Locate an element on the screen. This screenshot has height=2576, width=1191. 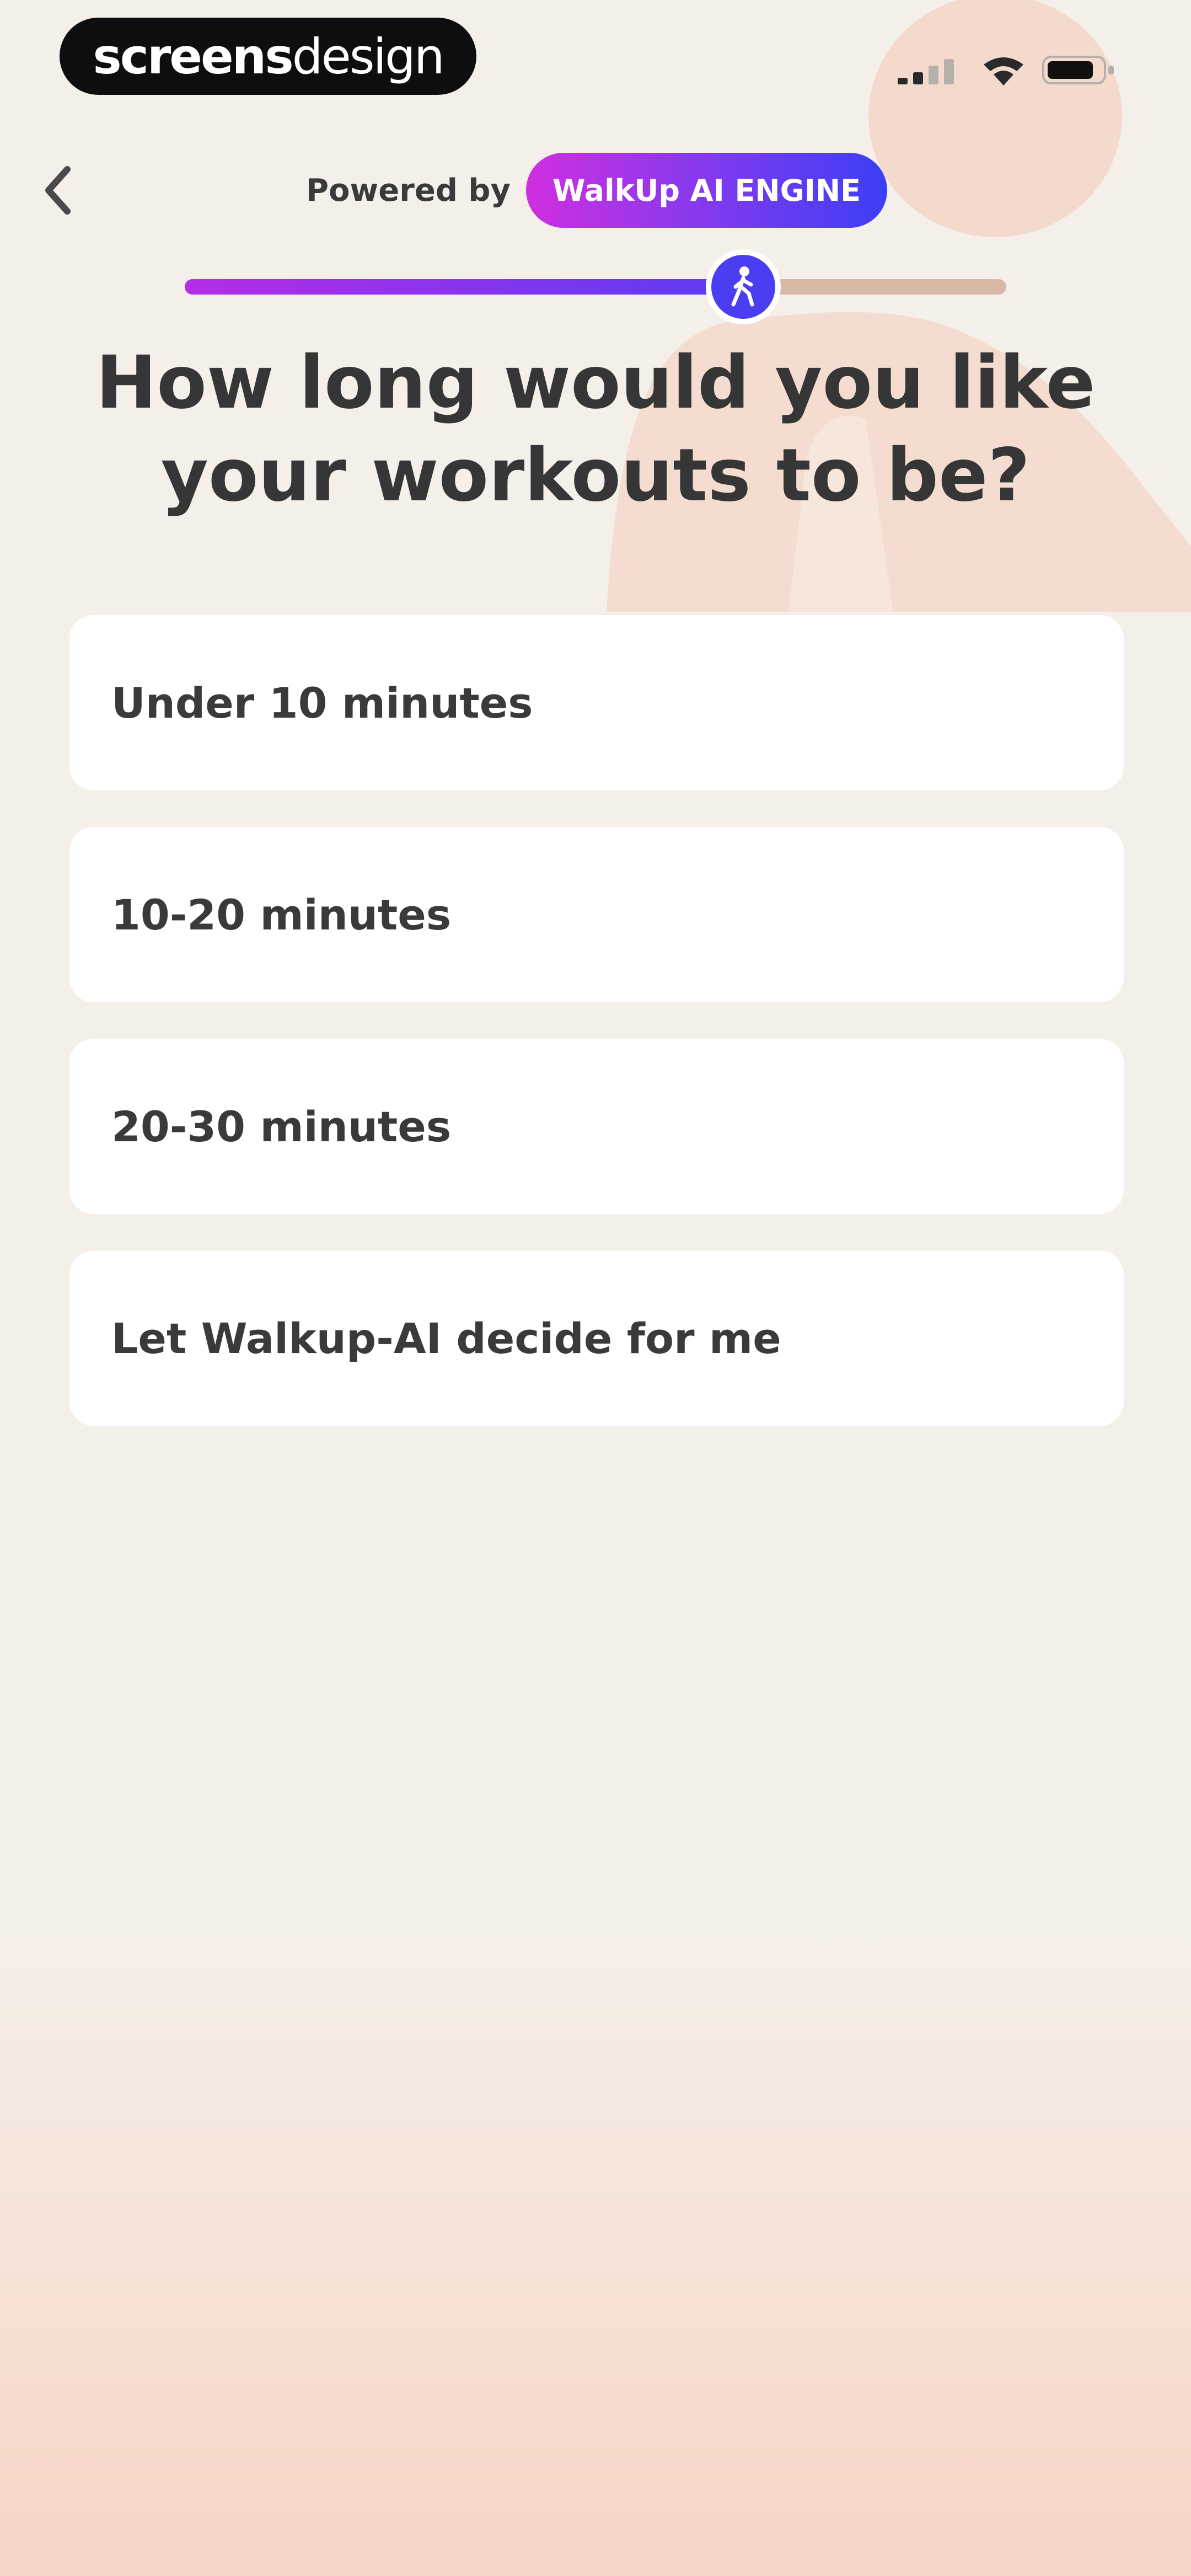
option-label: 10-20 minutes is located at coordinates (281, 914).